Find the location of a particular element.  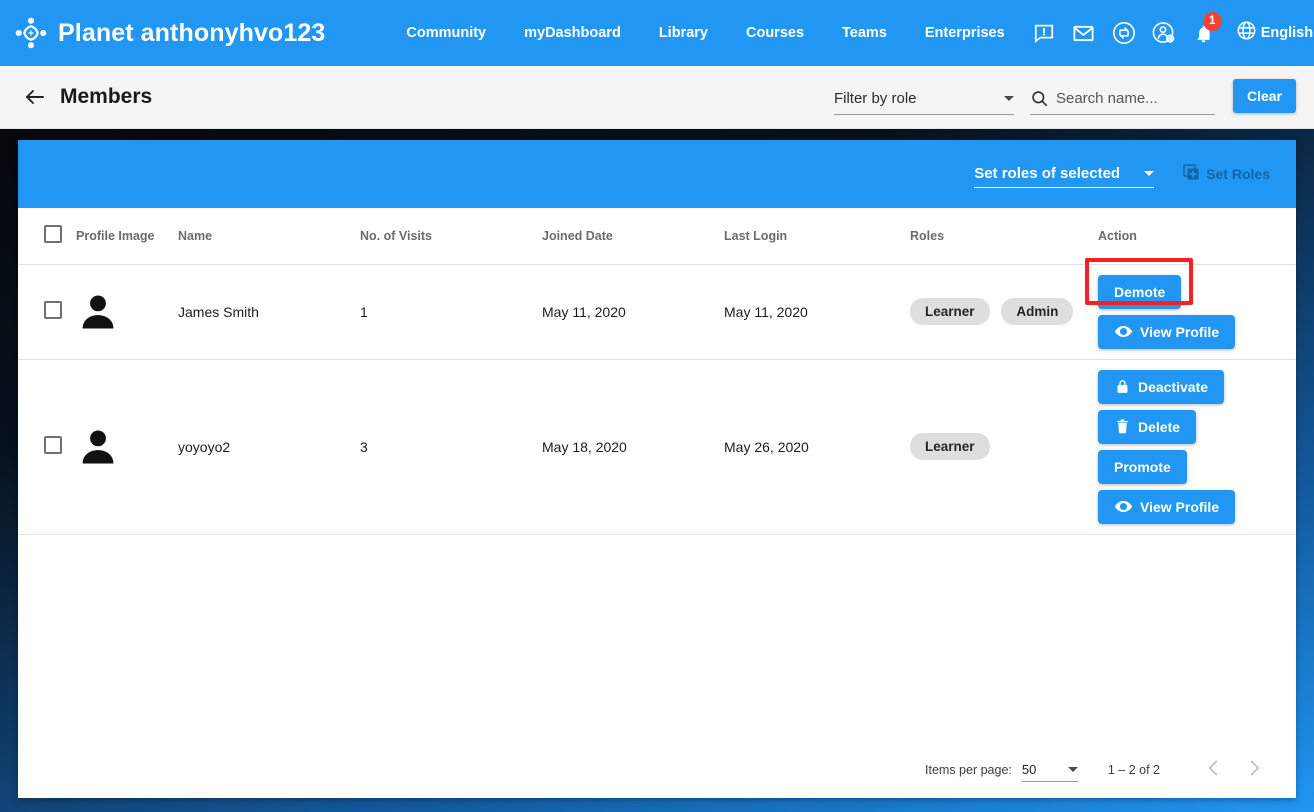

clear-button: Clear is located at coordinates (1264, 96).